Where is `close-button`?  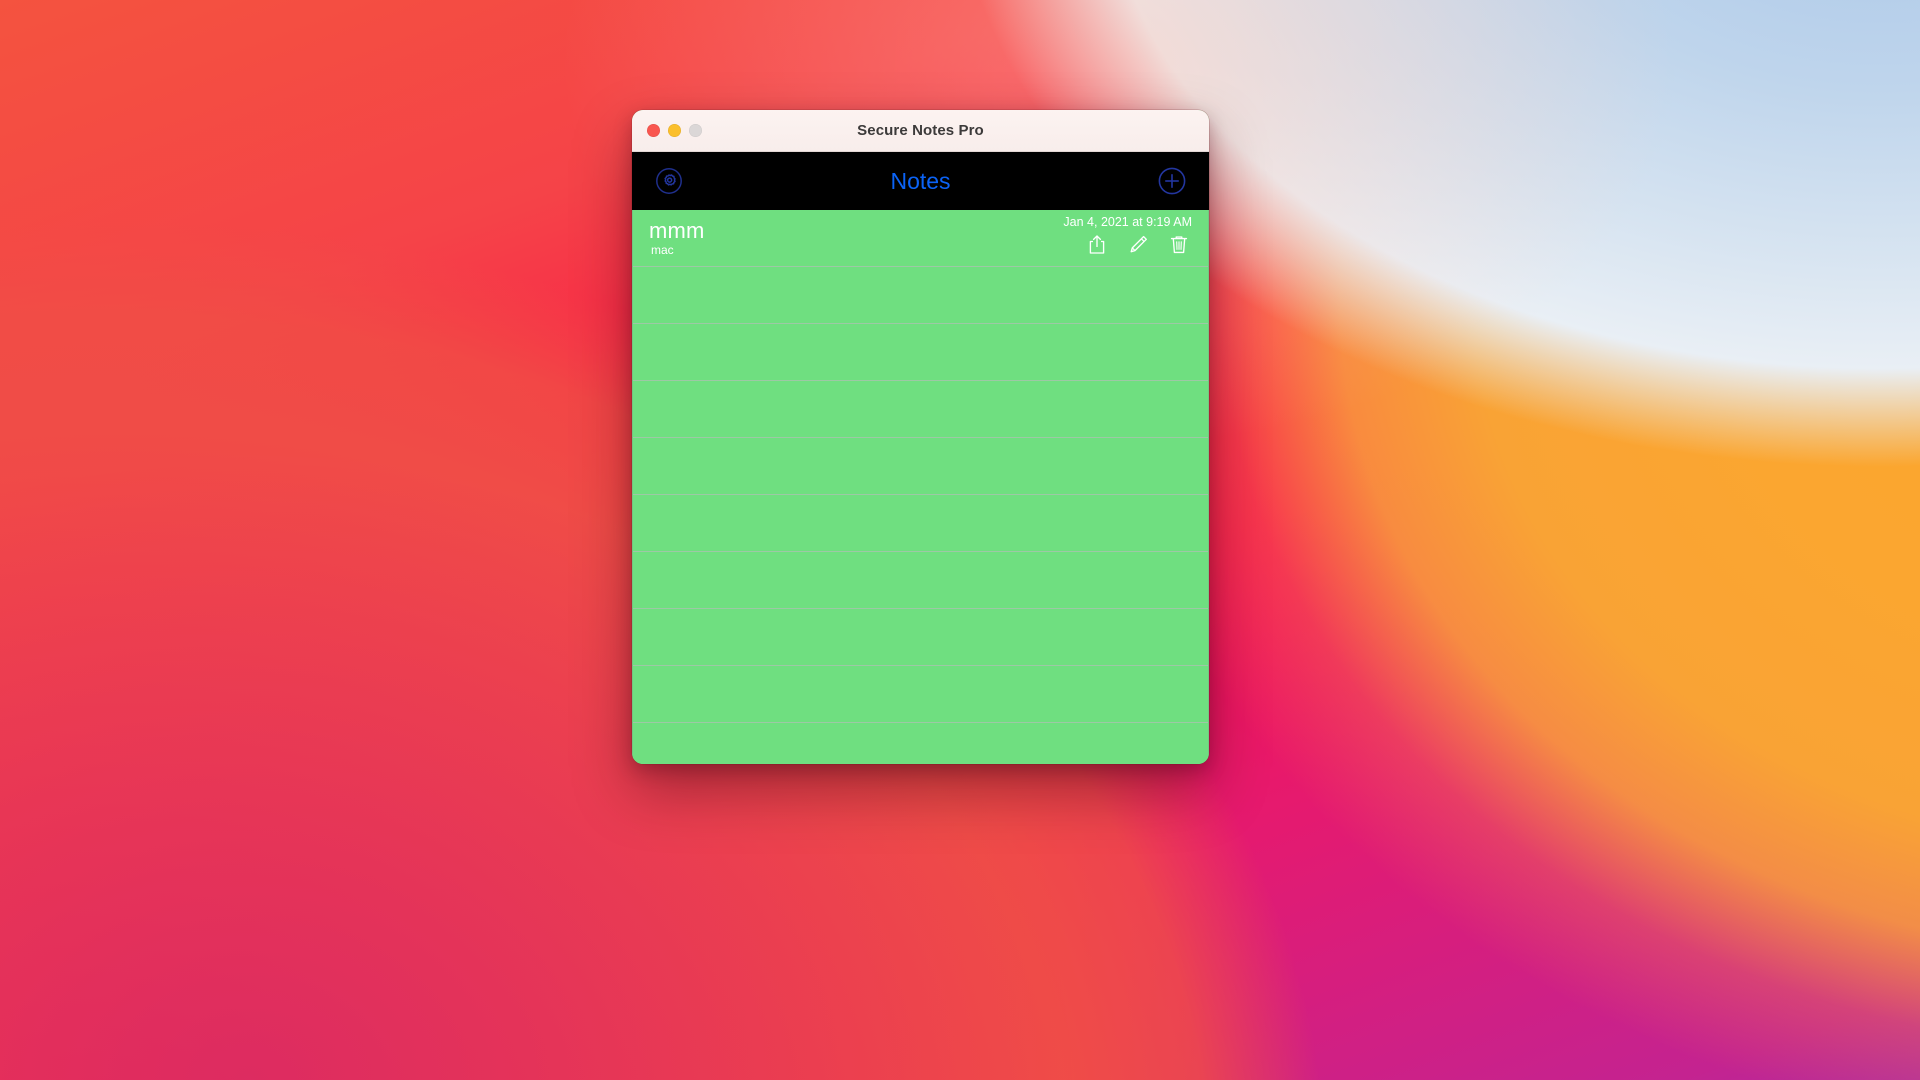 close-button is located at coordinates (653, 130).